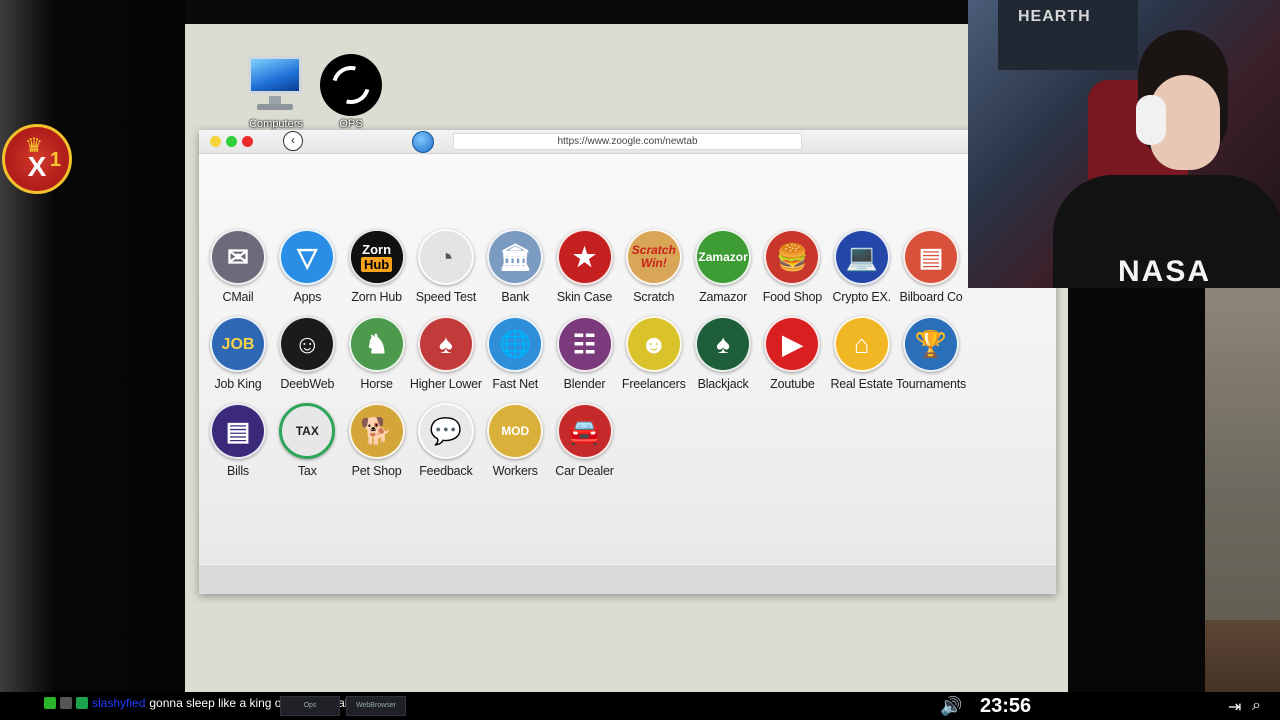 This screenshot has height=720, width=1280. I want to click on app-speed-test: ◔ Speed Test, so click(446, 266).